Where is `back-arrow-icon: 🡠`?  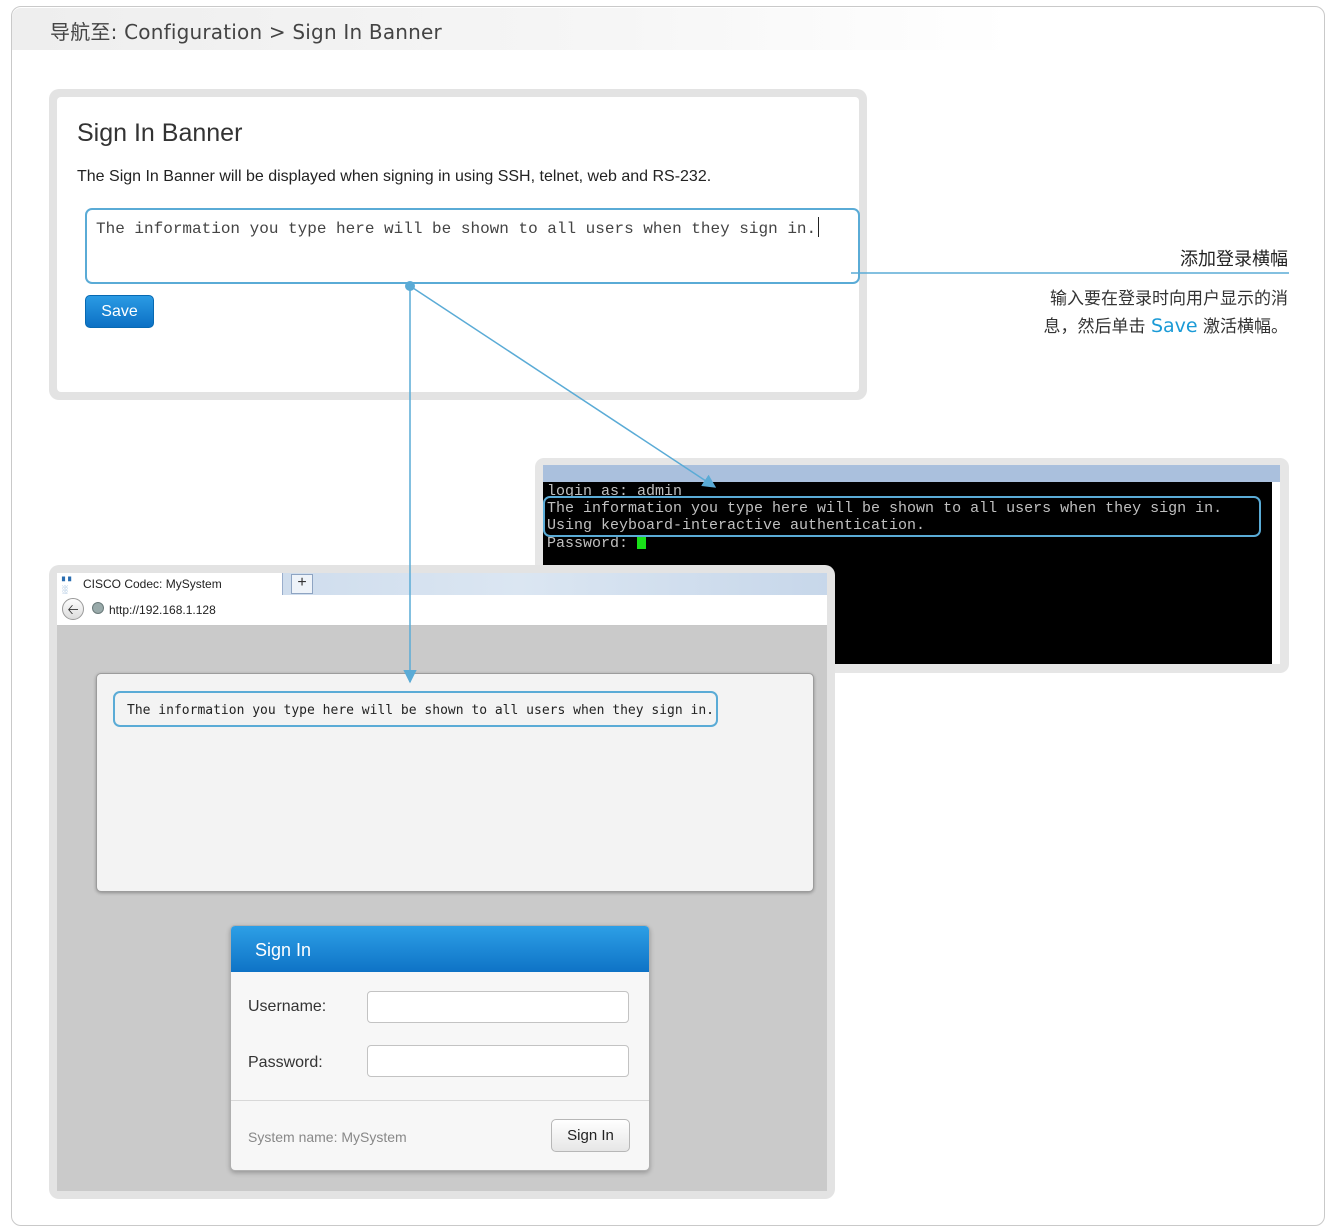 back-arrow-icon: 🡠 is located at coordinates (73, 609).